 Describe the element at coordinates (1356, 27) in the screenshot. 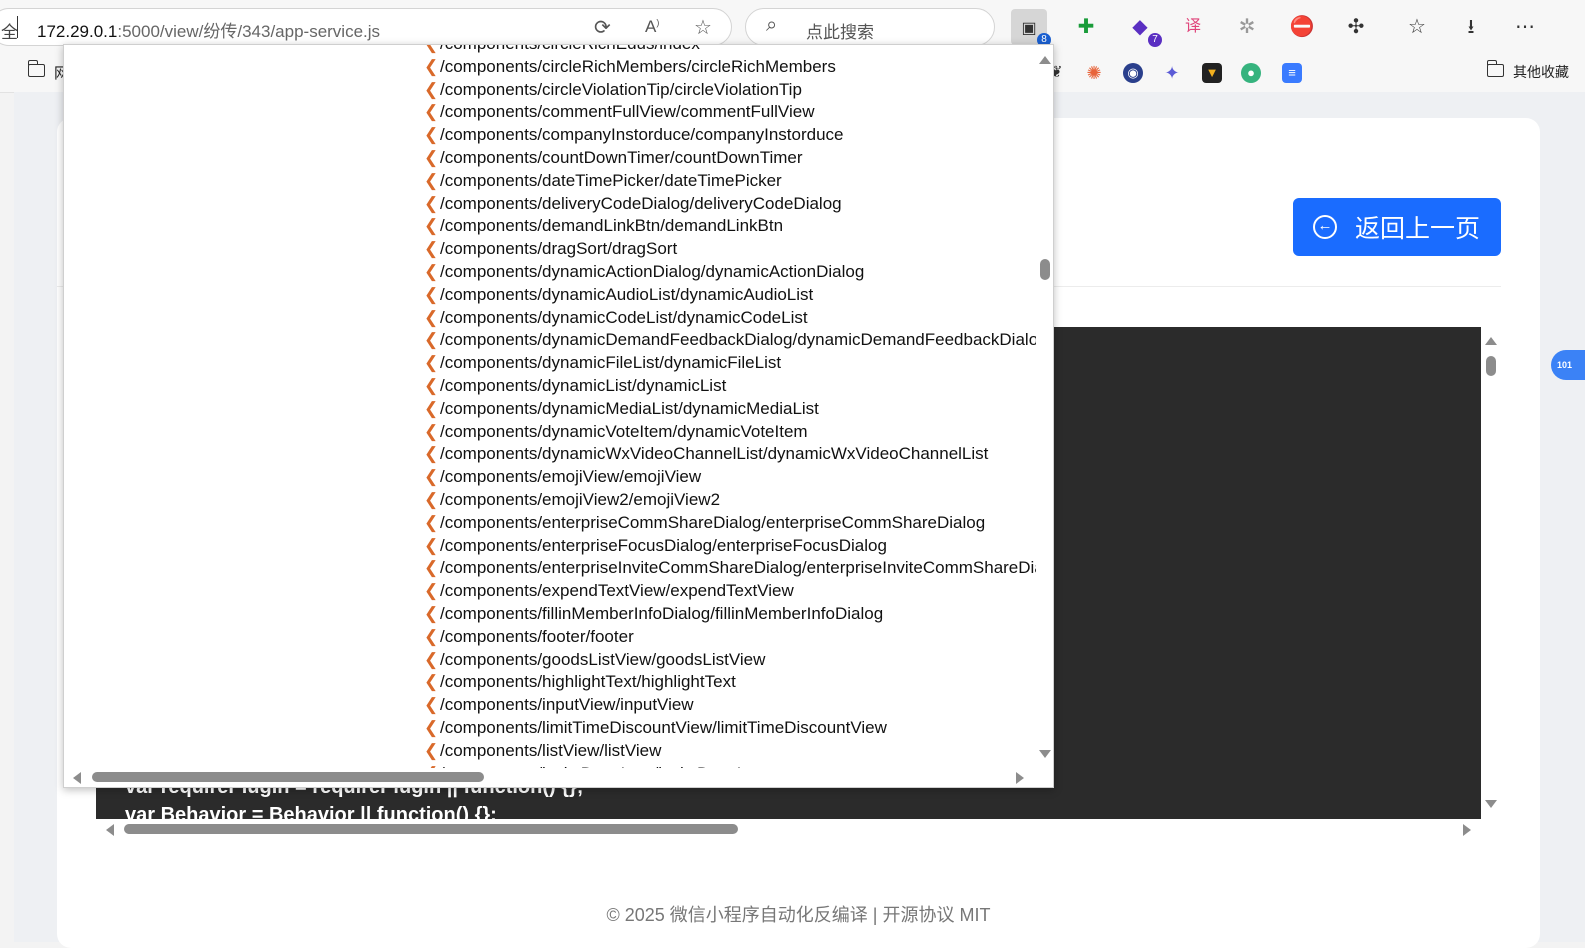

I see `extensions-button: ✣` at that location.